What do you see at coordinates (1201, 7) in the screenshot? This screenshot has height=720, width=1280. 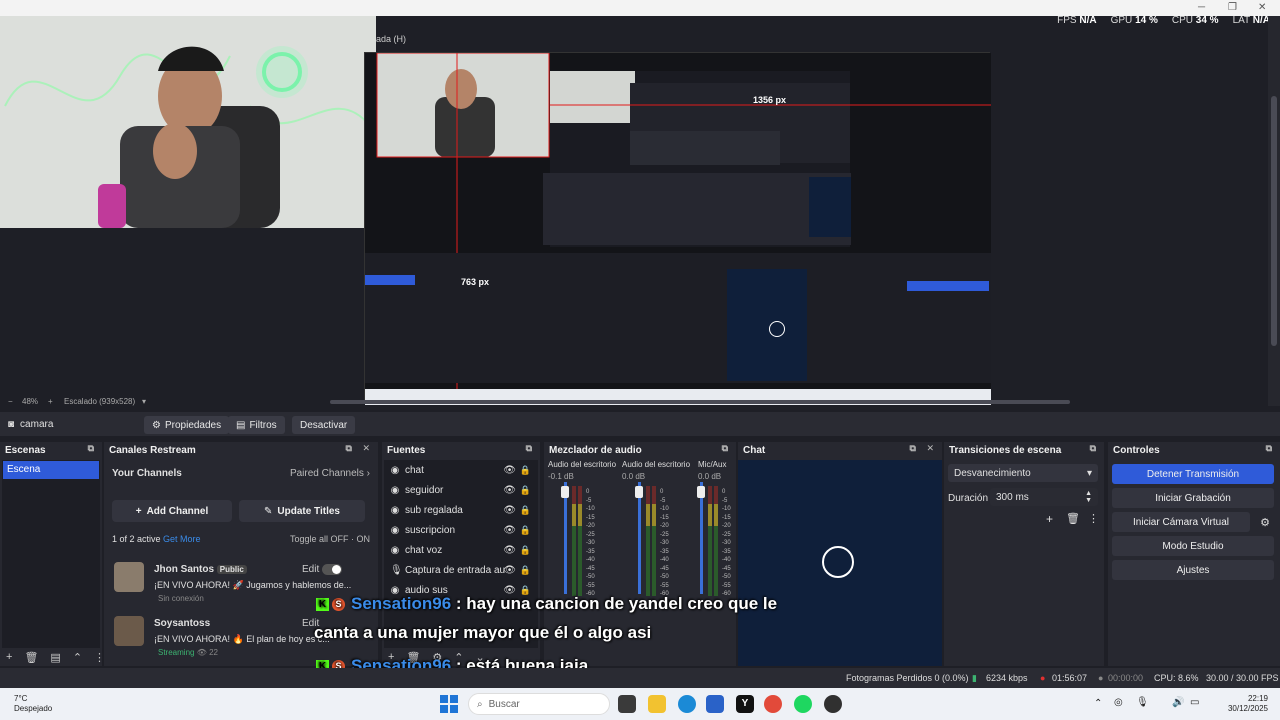 I see `minimize-icon: ─` at bounding box center [1201, 7].